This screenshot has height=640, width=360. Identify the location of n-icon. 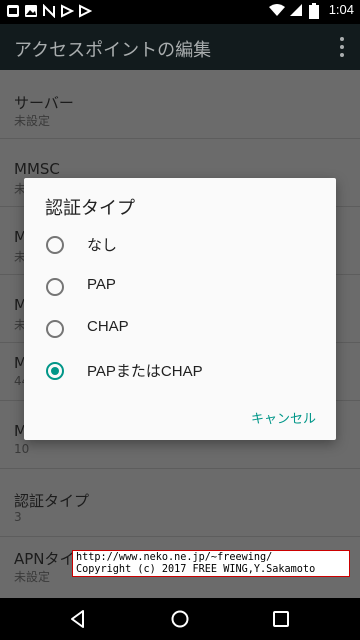
(49, 11).